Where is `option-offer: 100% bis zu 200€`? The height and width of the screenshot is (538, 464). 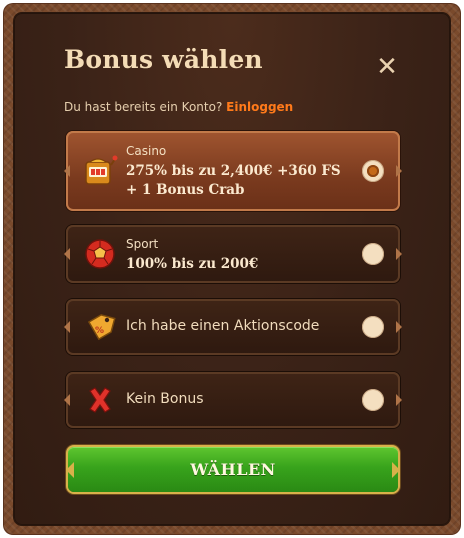
option-offer: 100% bis zu 200€ is located at coordinates (192, 264).